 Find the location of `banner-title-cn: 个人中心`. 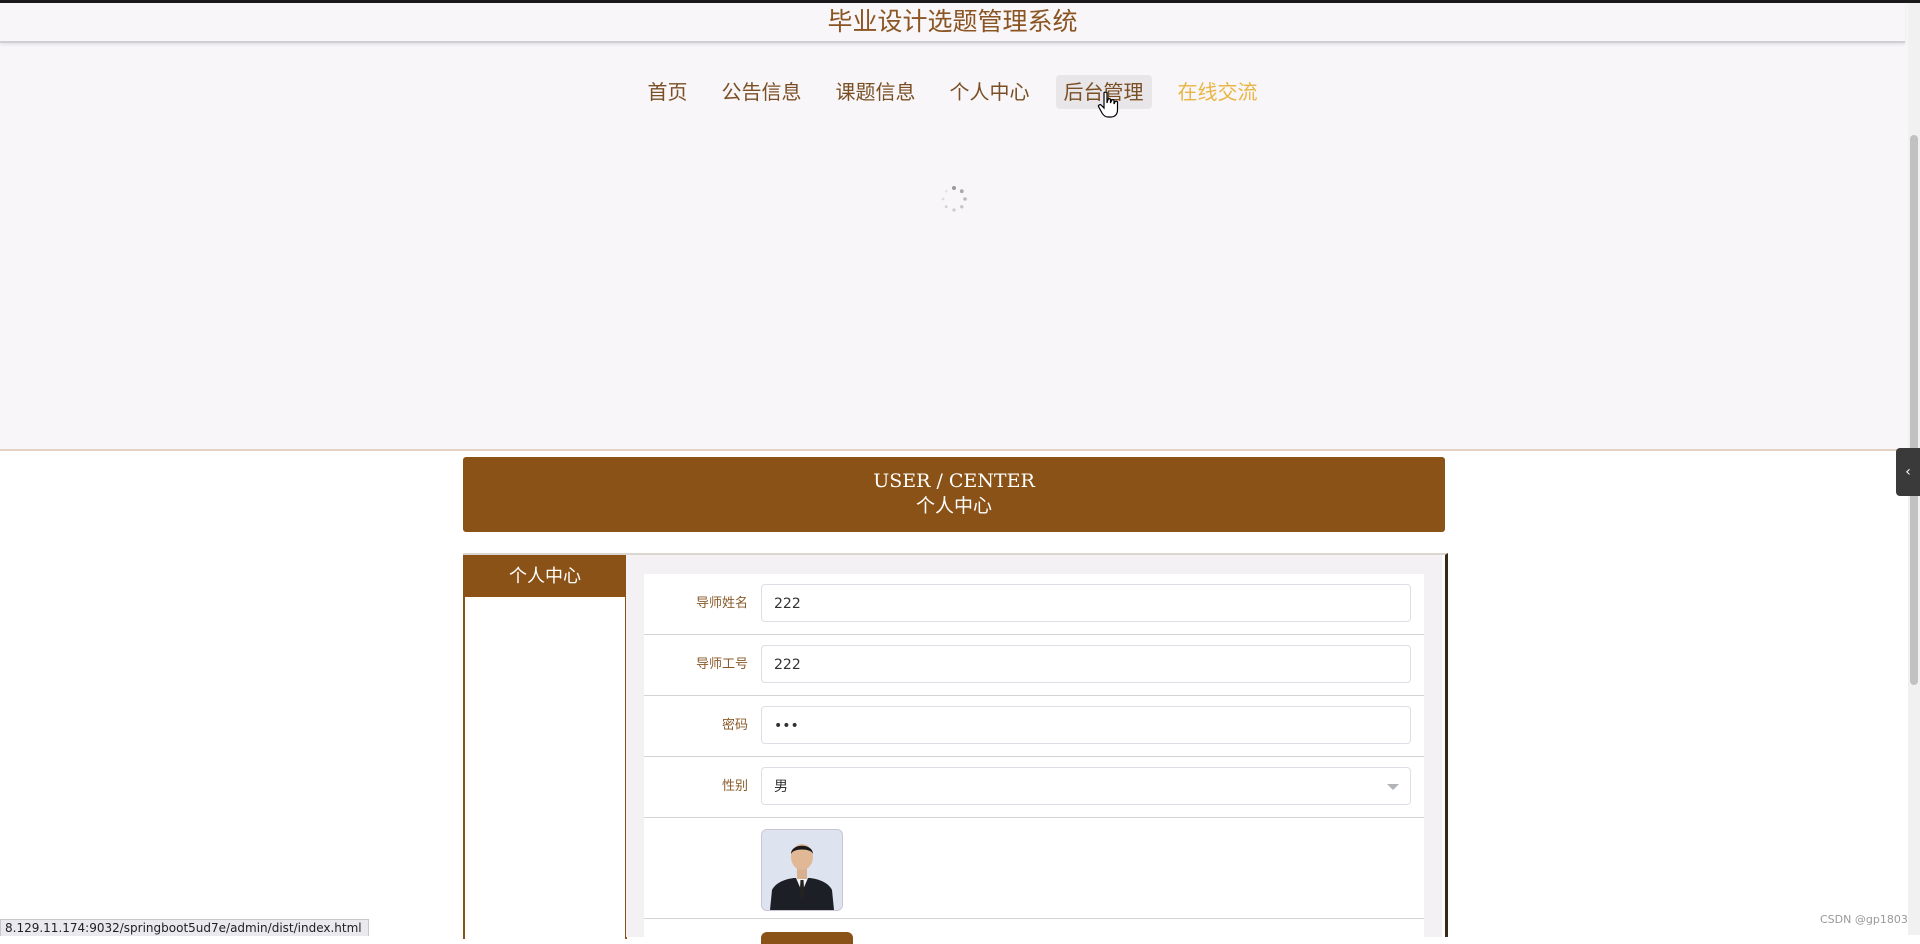

banner-title-cn: 个人中心 is located at coordinates (953, 506).